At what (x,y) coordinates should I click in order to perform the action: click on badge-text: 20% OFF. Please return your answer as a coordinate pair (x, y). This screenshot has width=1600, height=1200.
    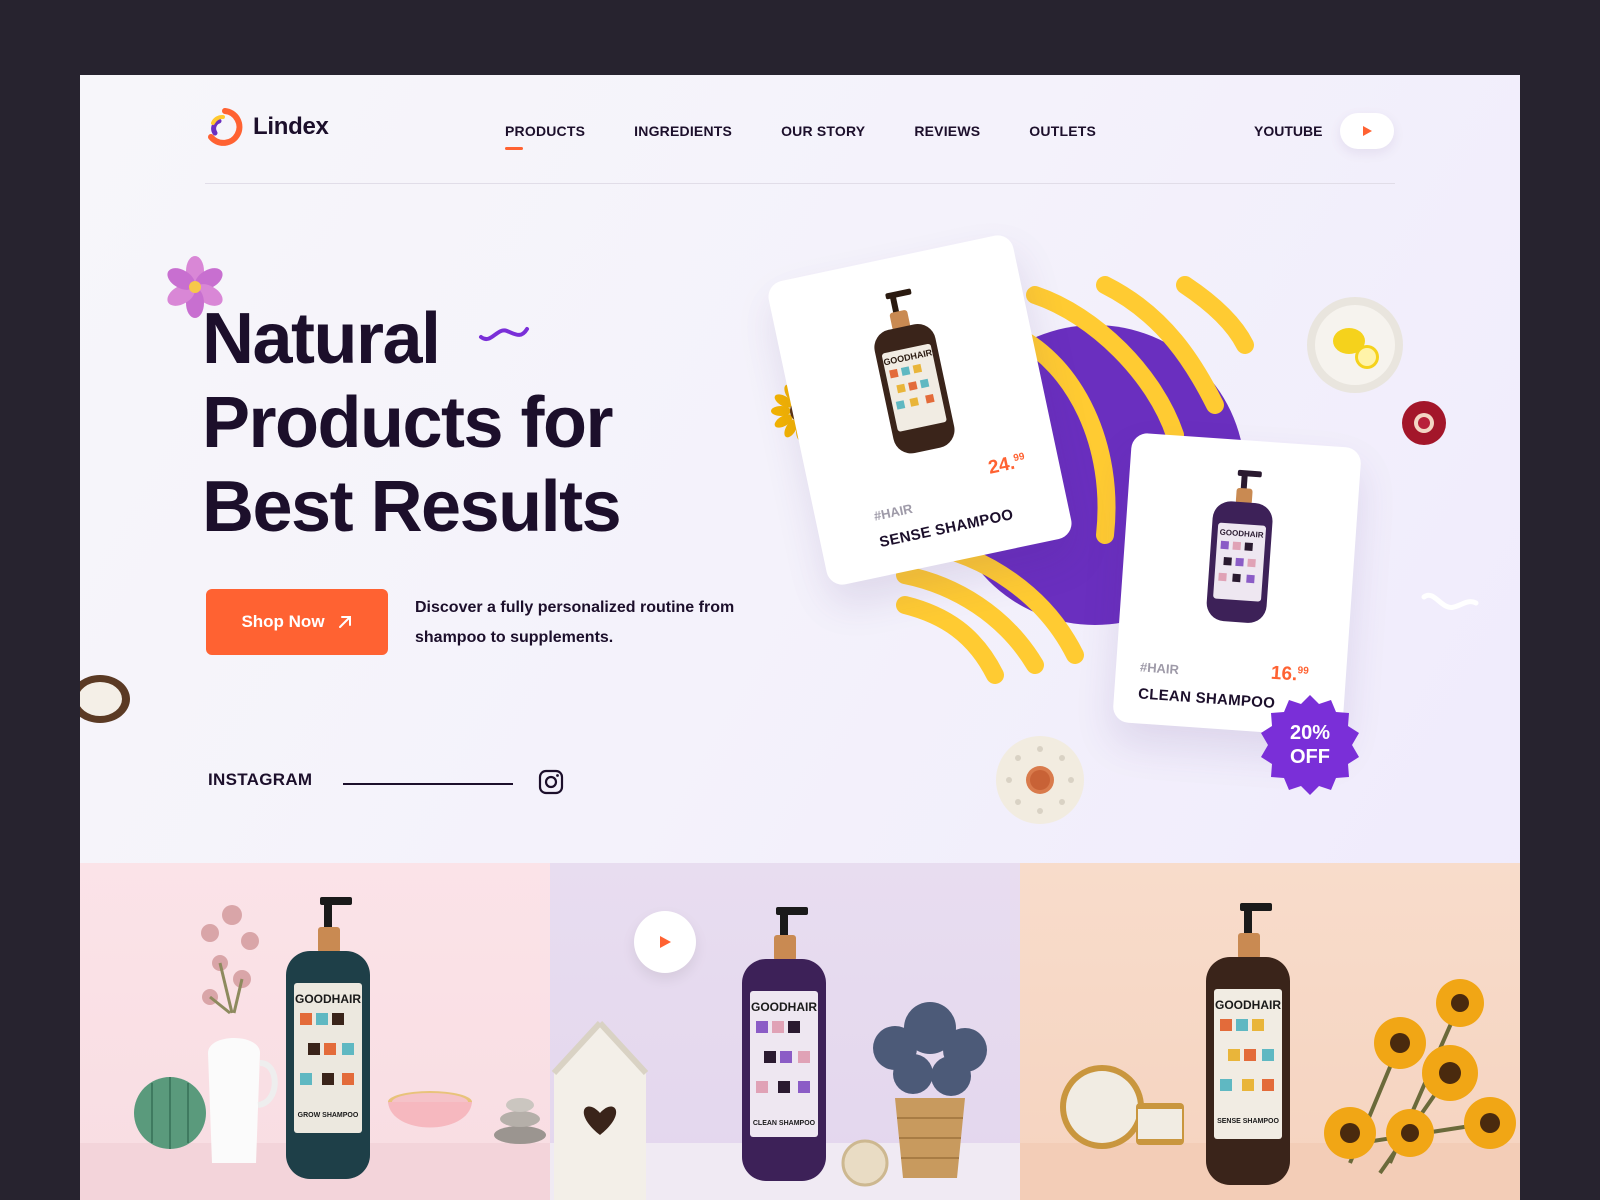
    Looking at the image, I should click on (1310, 745).